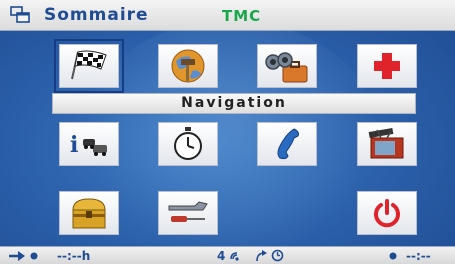 Image resolution: width=455 pixels, height=264 pixels. I want to click on power-icon, so click(387, 213).